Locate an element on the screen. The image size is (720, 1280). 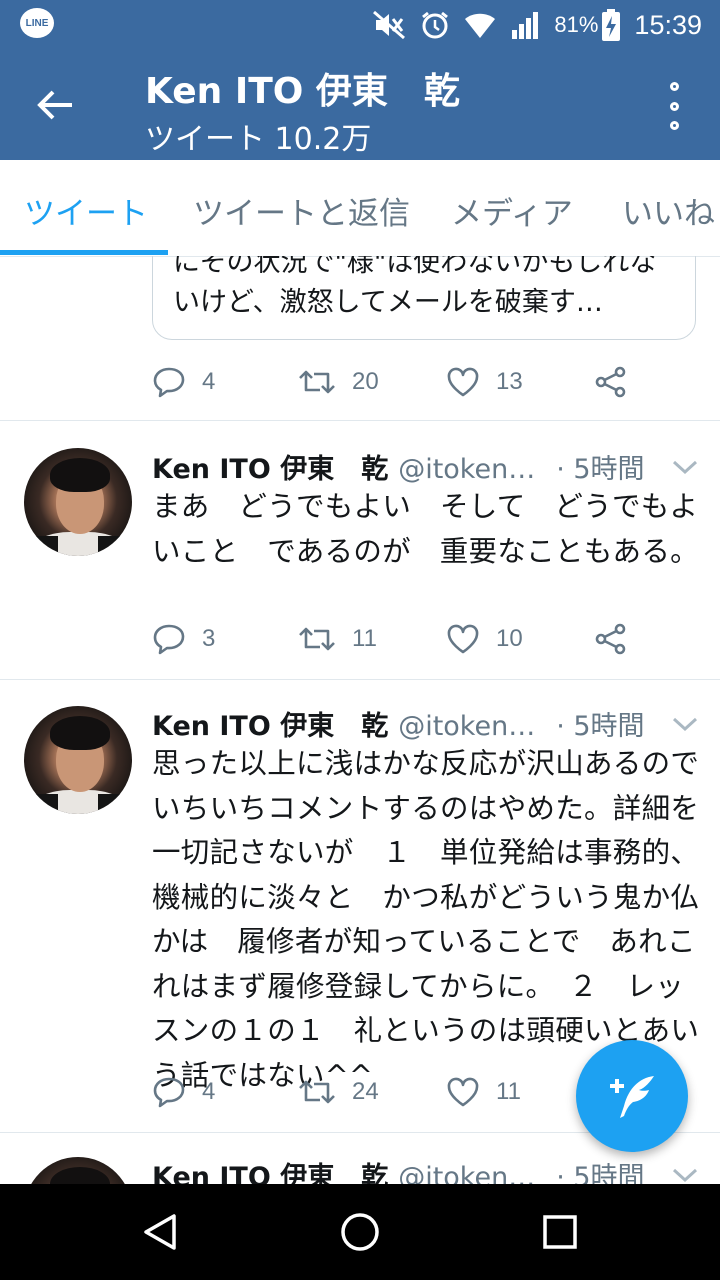
signal-icon is located at coordinates (525, 25).